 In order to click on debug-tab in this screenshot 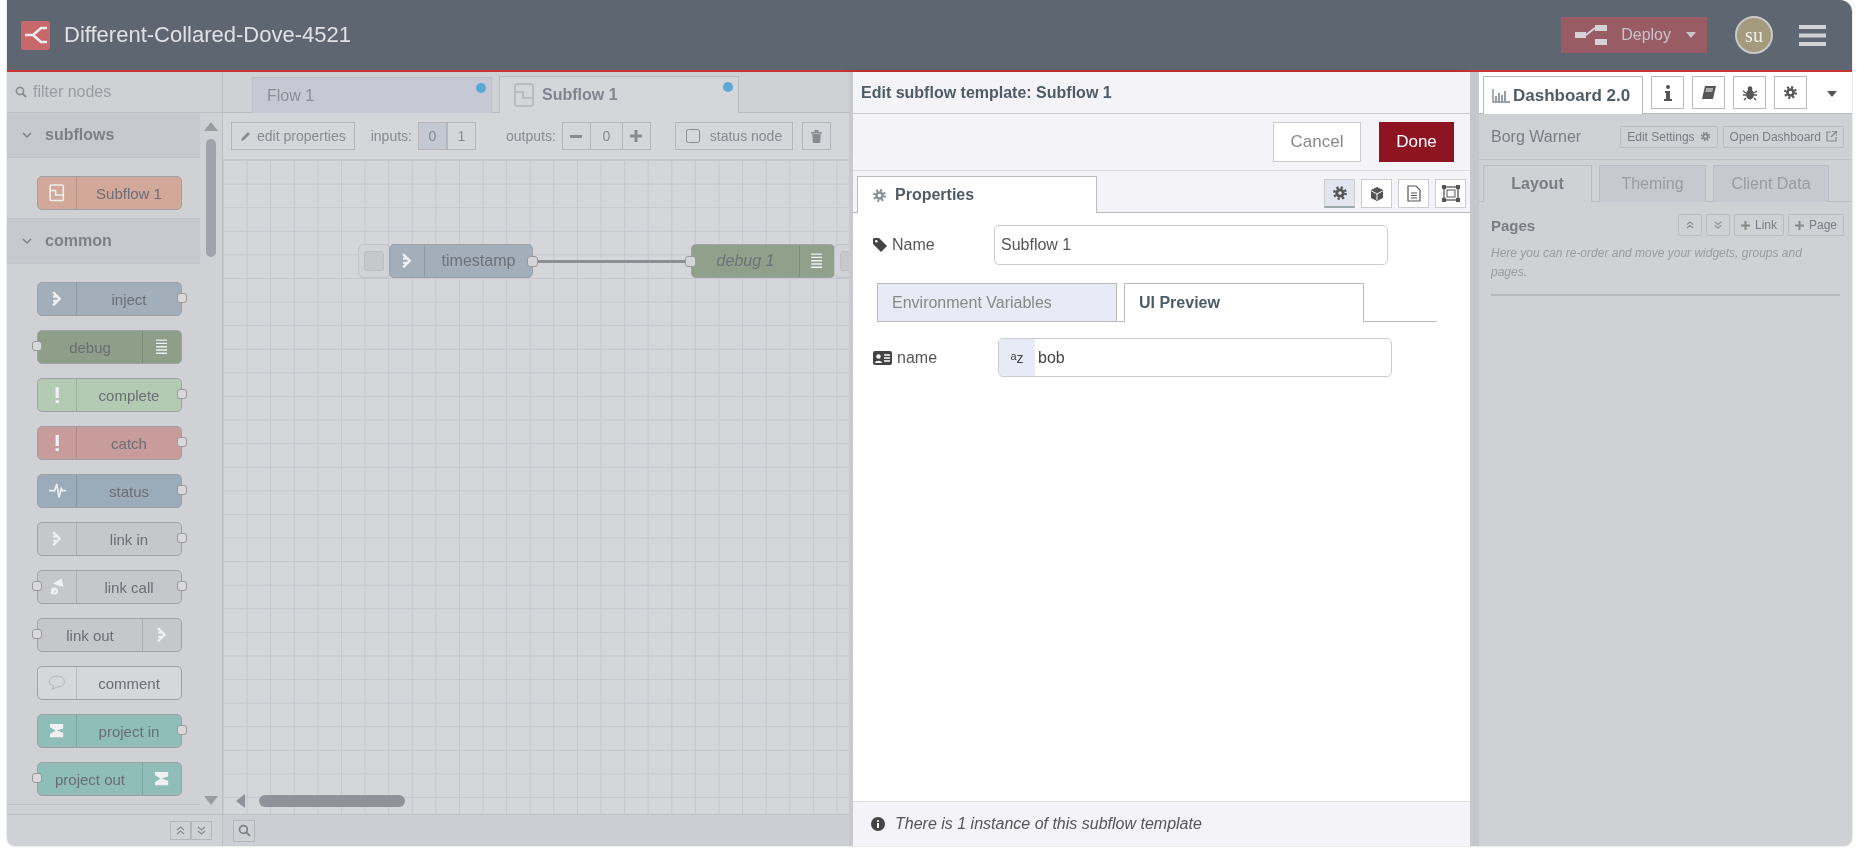, I will do `click(1749, 92)`.